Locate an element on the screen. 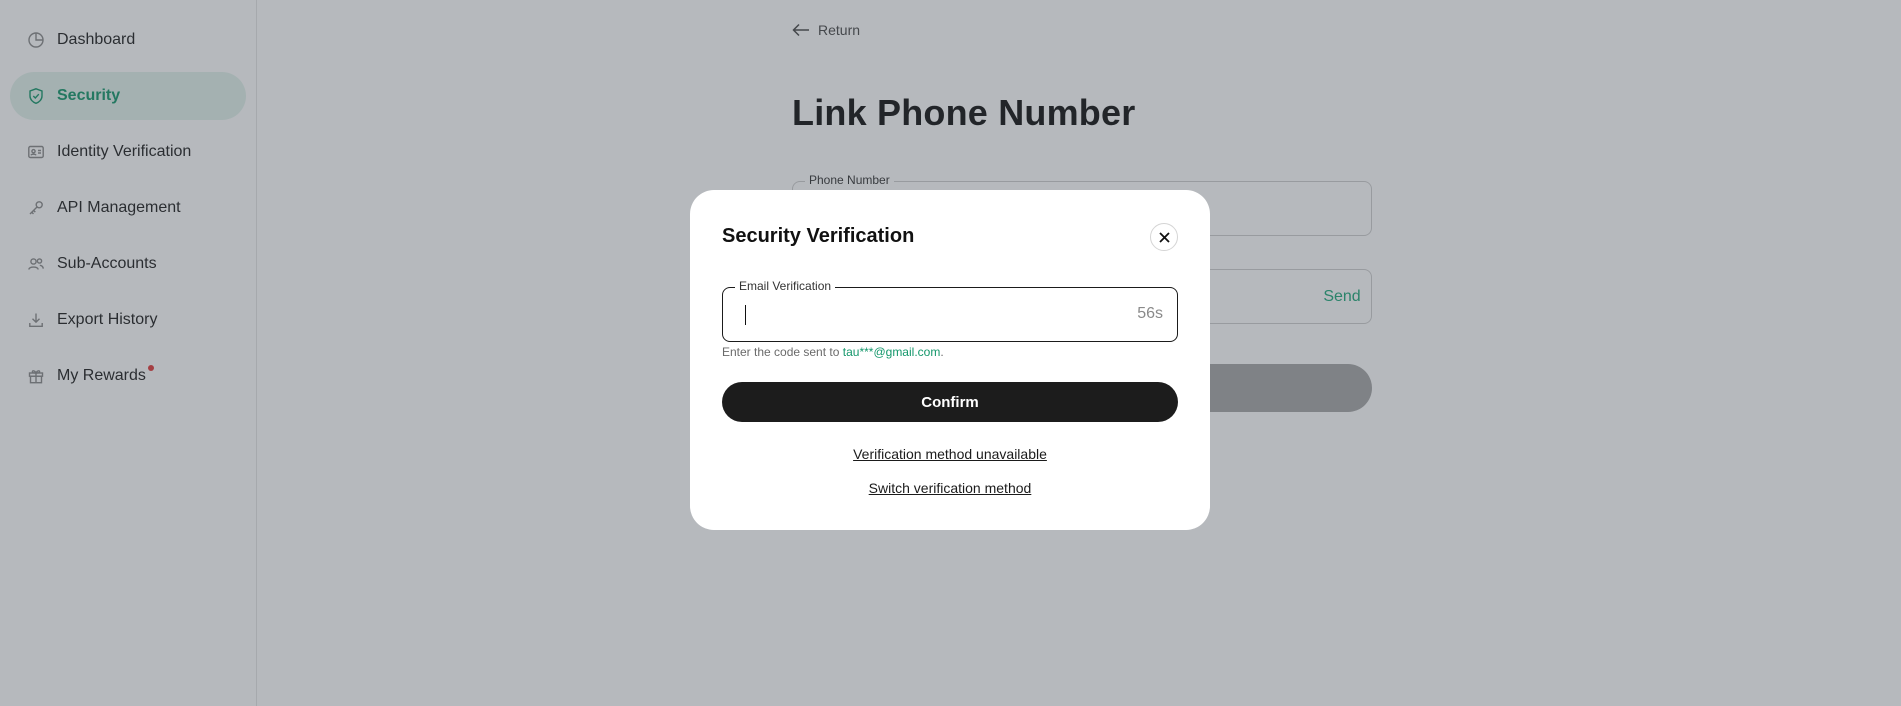 The width and height of the screenshot is (1901, 706). switch-method-link: Switch verification method is located at coordinates (950, 488).